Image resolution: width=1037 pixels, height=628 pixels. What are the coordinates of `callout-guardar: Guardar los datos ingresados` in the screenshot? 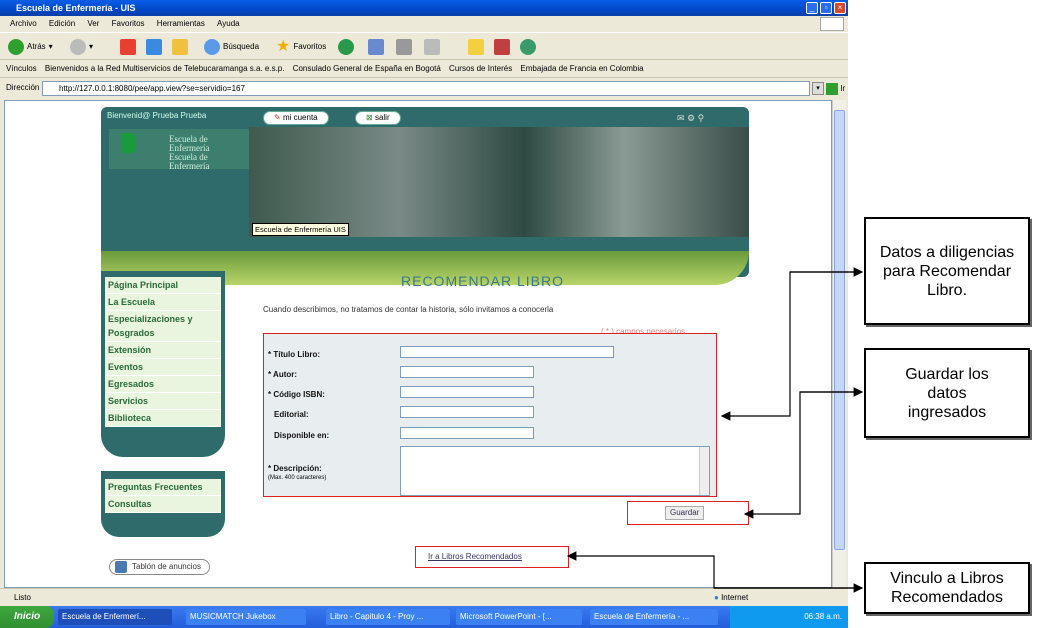 It's located at (947, 393).